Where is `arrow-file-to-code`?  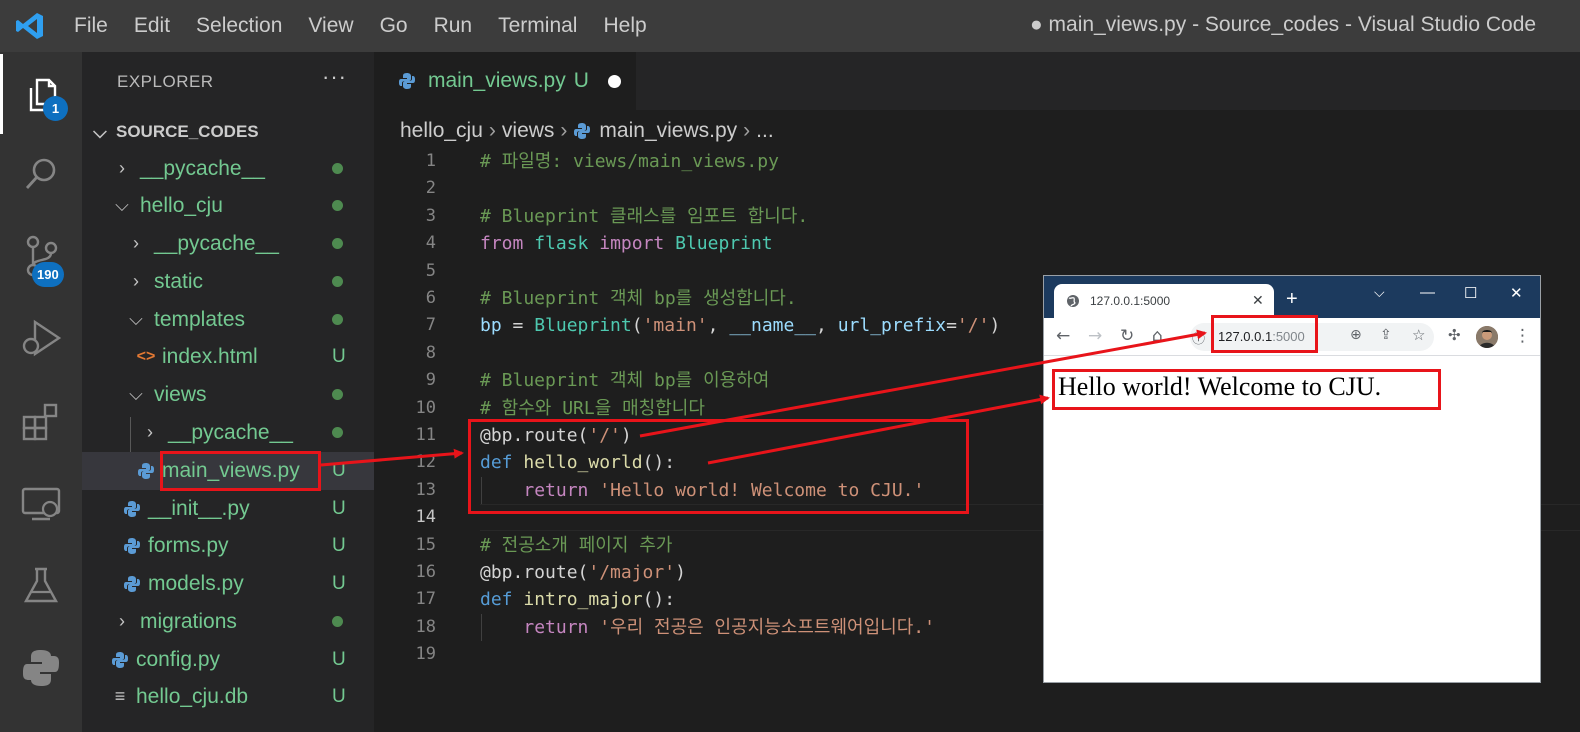 arrow-file-to-code is located at coordinates (392, 457).